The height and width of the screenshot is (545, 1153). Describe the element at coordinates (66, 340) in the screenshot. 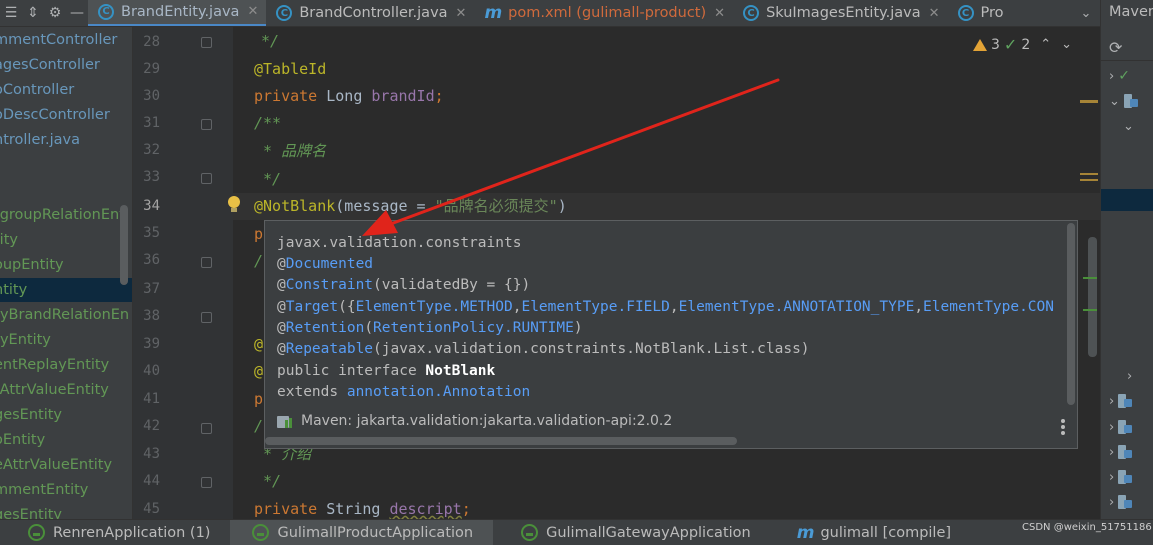

I see `tree-item: ryEntity` at that location.